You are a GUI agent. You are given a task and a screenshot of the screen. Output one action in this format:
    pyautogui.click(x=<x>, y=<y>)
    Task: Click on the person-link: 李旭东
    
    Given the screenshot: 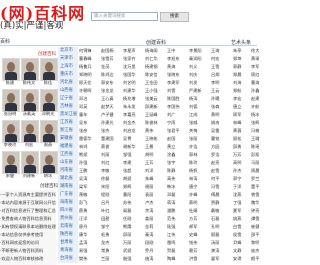 What is the action you would take?
    pyautogui.click(x=178, y=59)
    